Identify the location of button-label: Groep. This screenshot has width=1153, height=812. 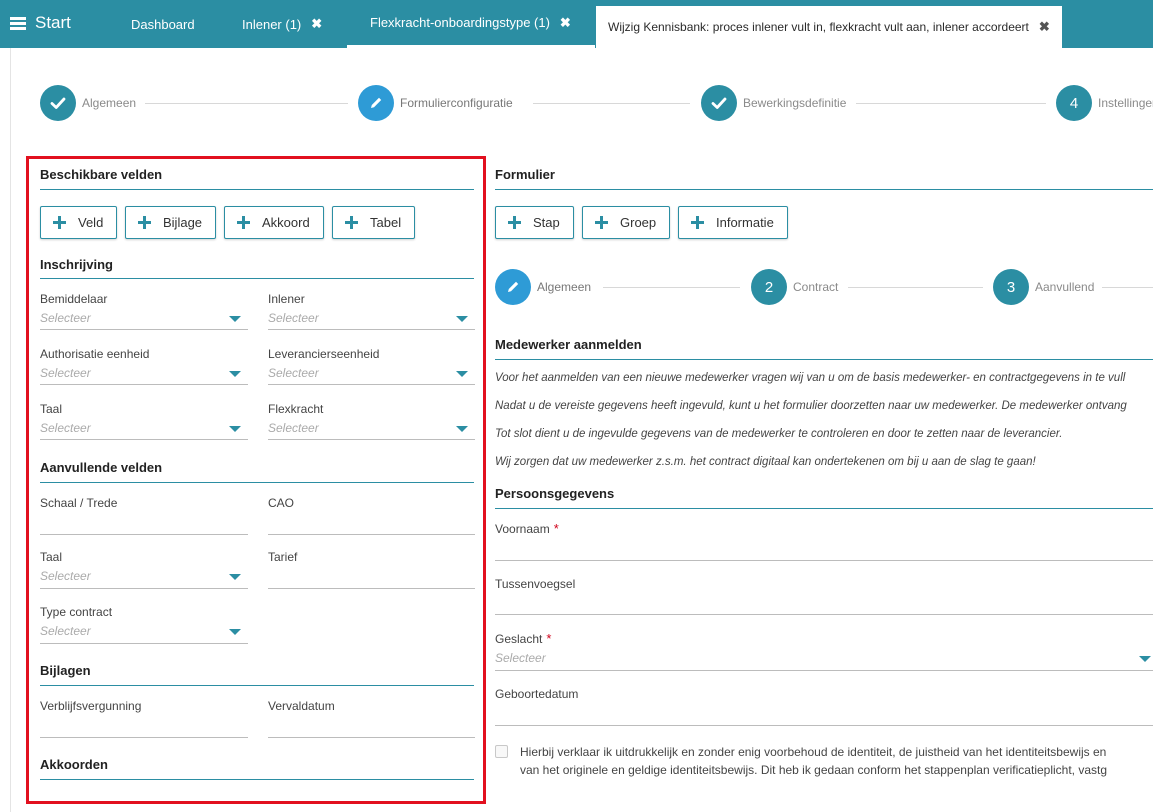
(638, 222).